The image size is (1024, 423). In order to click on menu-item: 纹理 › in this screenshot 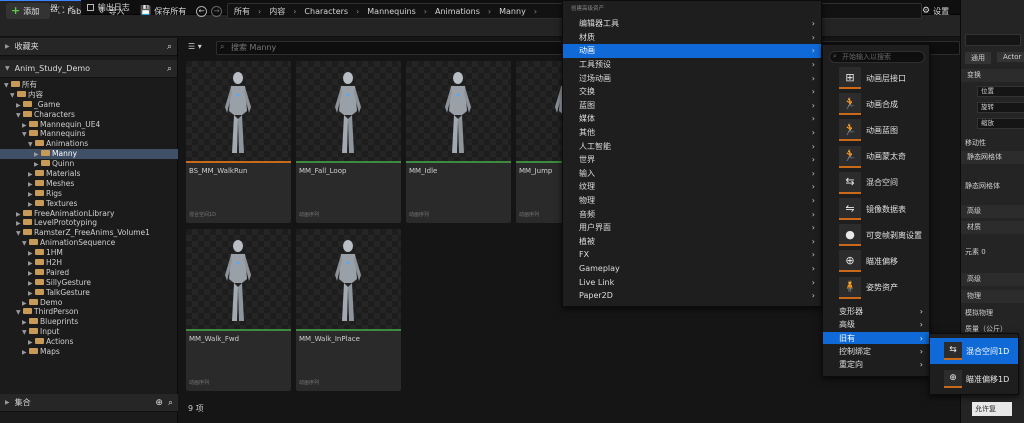, I will do `click(692, 187)`.